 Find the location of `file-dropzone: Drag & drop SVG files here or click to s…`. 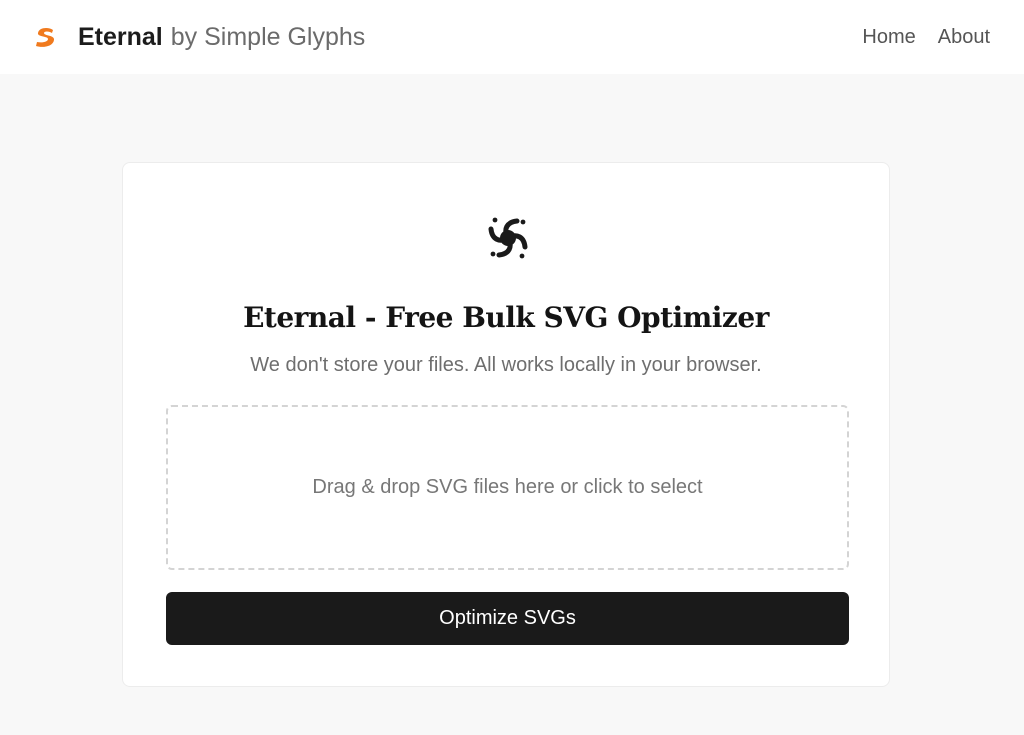

file-dropzone: Drag & drop SVG files here or click to s… is located at coordinates (507, 487).